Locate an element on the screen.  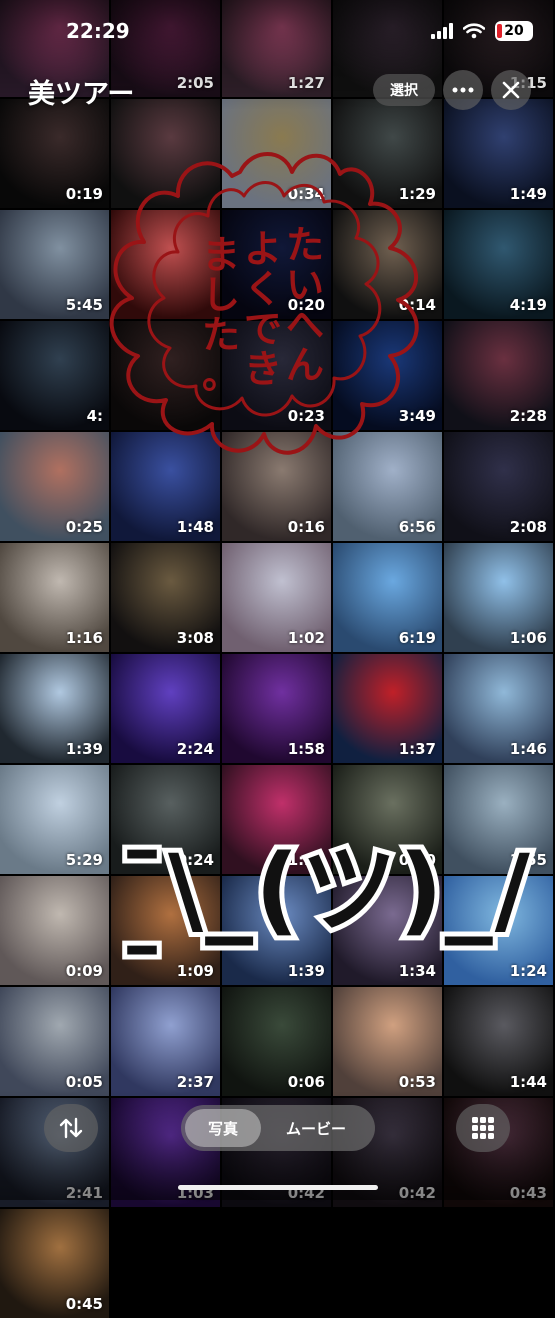
video-duration: 1:27 is located at coordinates (306, 83).